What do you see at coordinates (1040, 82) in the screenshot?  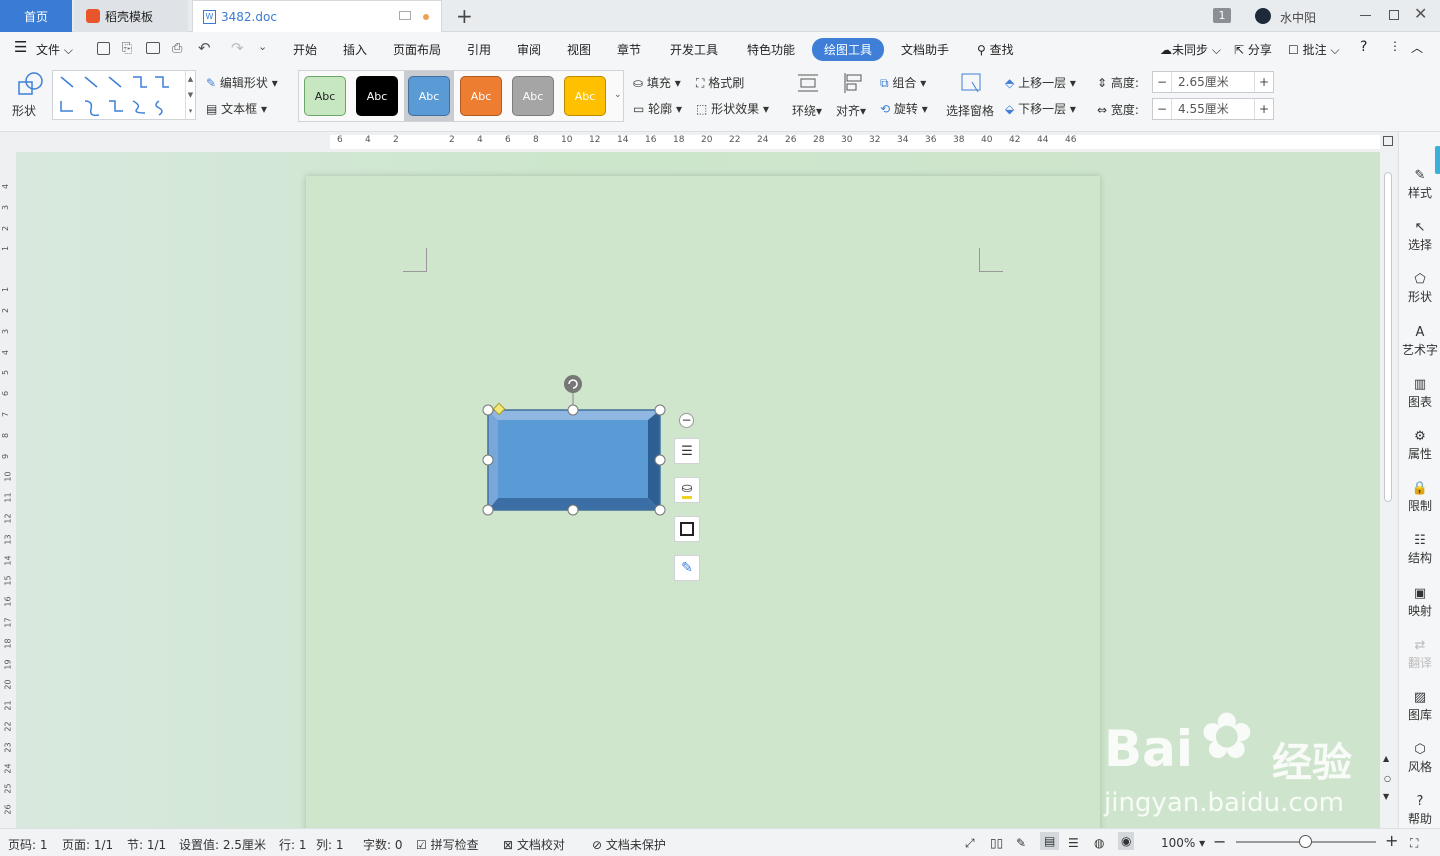 I see `bring-forward-button: ⬘ 上移一层 ▾` at bounding box center [1040, 82].